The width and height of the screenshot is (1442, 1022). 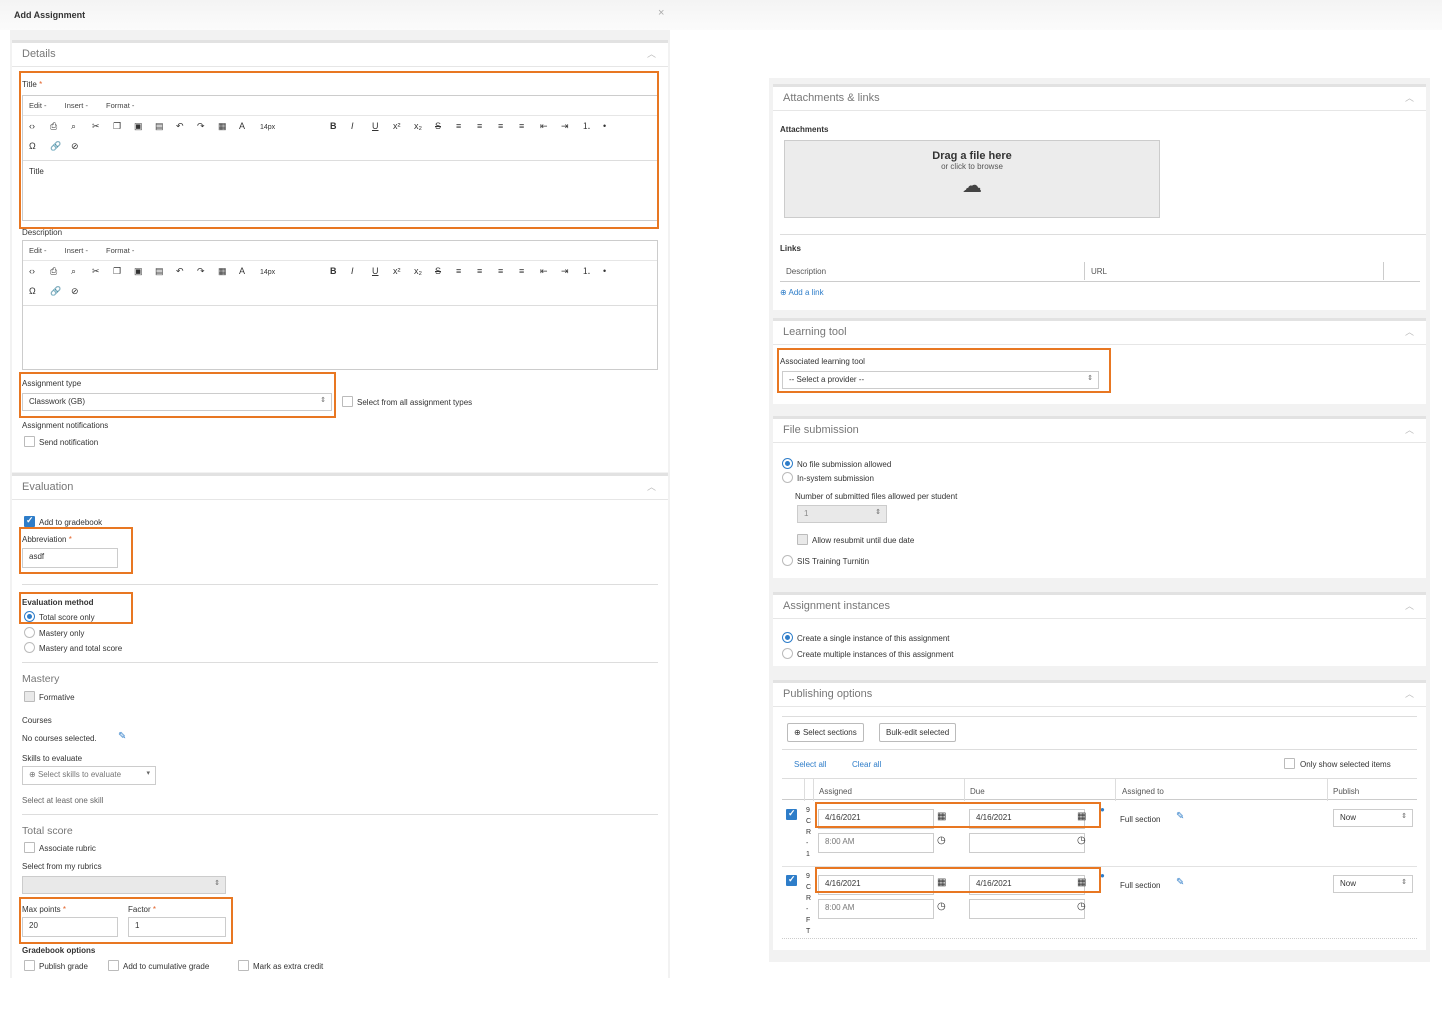 I want to click on file-dropzone: Drag a file here or click to browse ☁, so click(x=972, y=179).